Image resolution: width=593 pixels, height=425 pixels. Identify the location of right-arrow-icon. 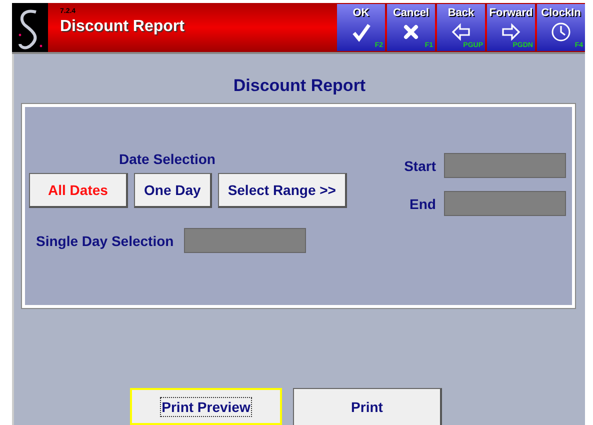
(511, 32).